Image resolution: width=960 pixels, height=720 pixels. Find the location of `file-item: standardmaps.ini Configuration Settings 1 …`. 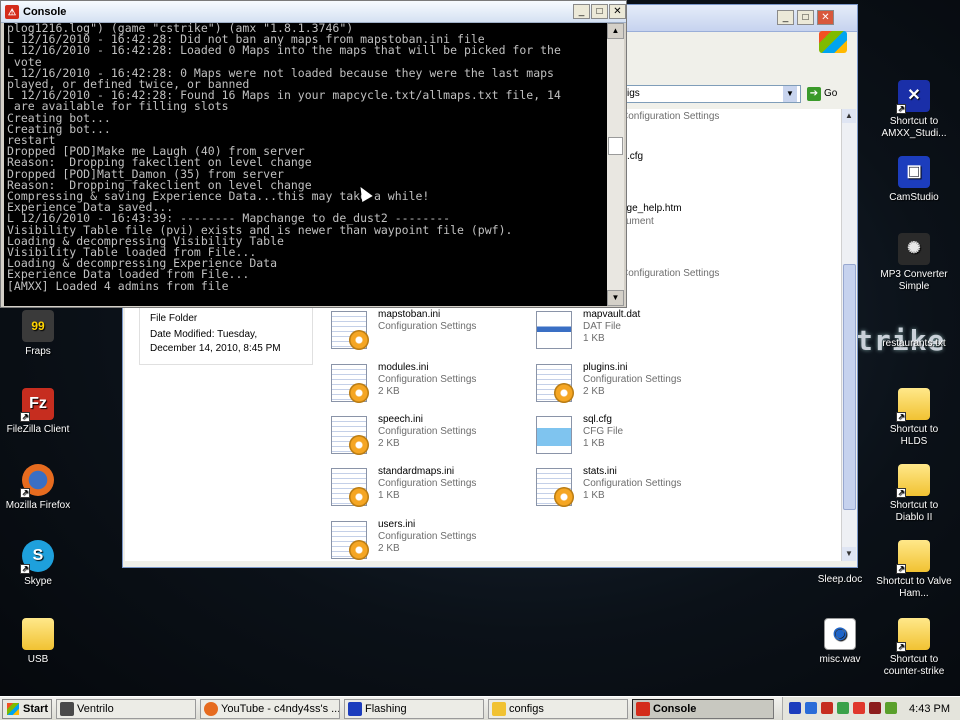

file-item: standardmaps.ini Configuration Settings 1 … is located at coordinates (431, 488).